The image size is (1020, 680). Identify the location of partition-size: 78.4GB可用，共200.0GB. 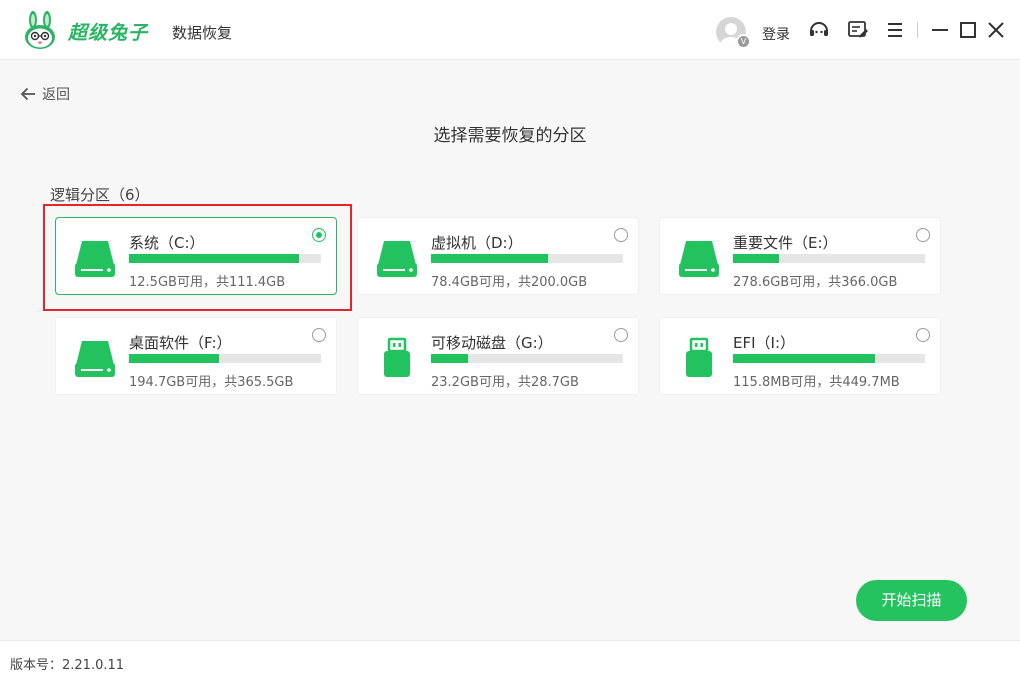
(509, 282).